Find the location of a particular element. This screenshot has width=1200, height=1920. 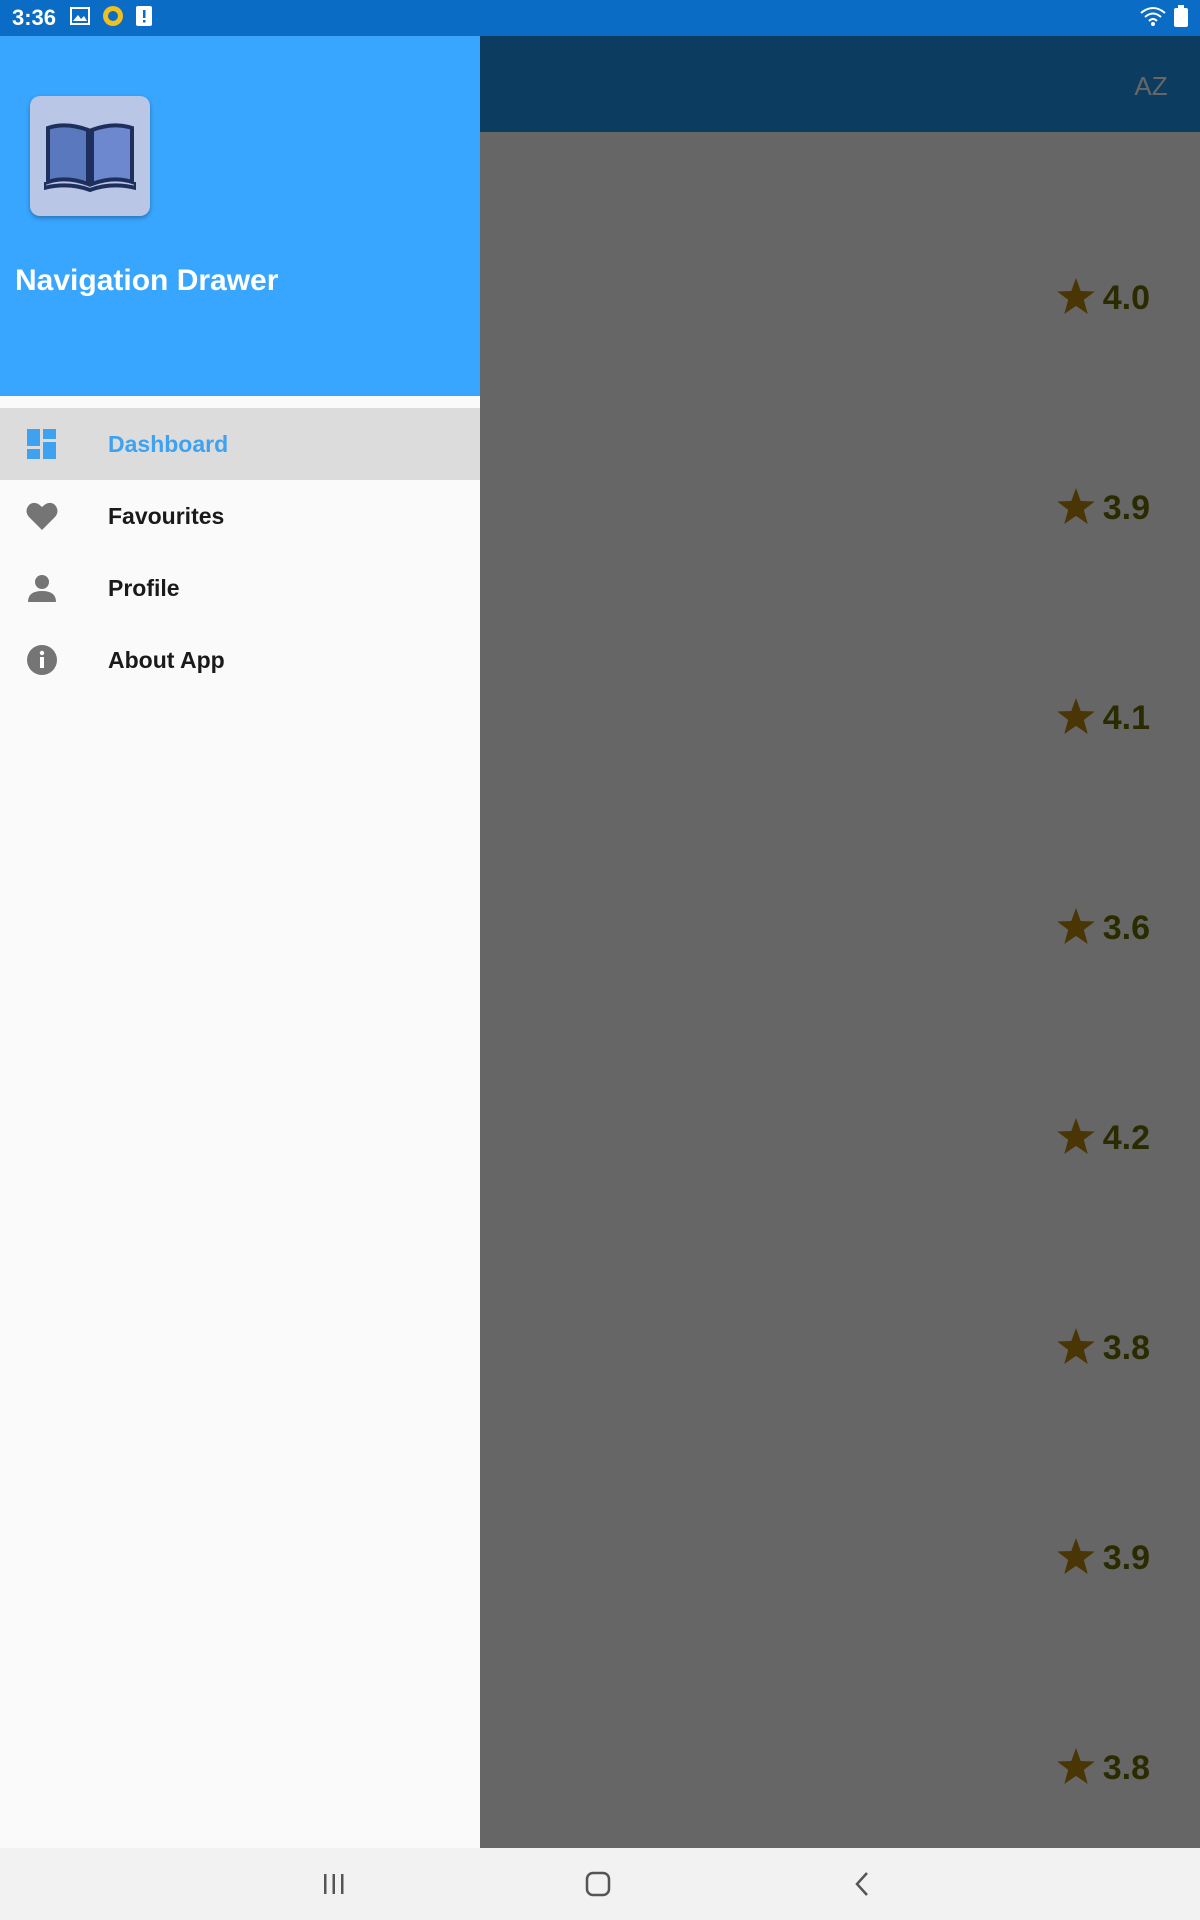

system-nav-bar is located at coordinates (600, 1884).